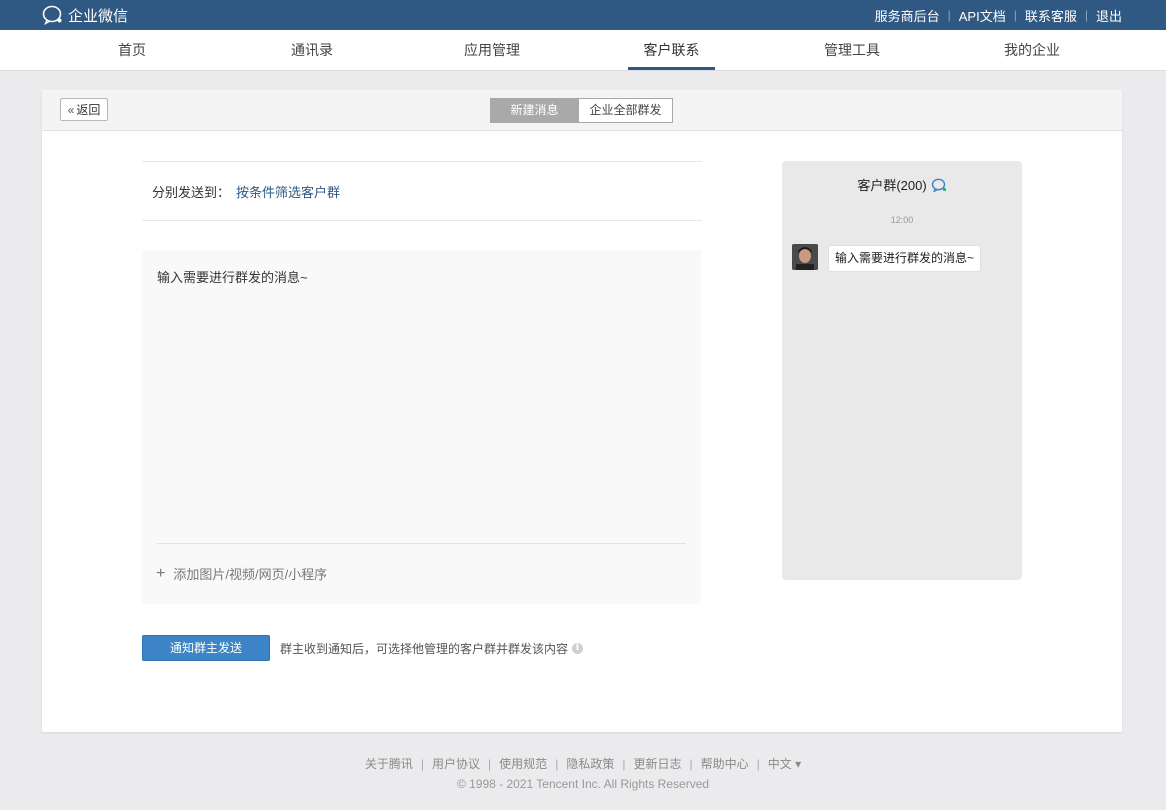 The width and height of the screenshot is (1166, 810). What do you see at coordinates (389, 764) in the screenshot?
I see `footer-link-about-tencent: 关于腾讯` at bounding box center [389, 764].